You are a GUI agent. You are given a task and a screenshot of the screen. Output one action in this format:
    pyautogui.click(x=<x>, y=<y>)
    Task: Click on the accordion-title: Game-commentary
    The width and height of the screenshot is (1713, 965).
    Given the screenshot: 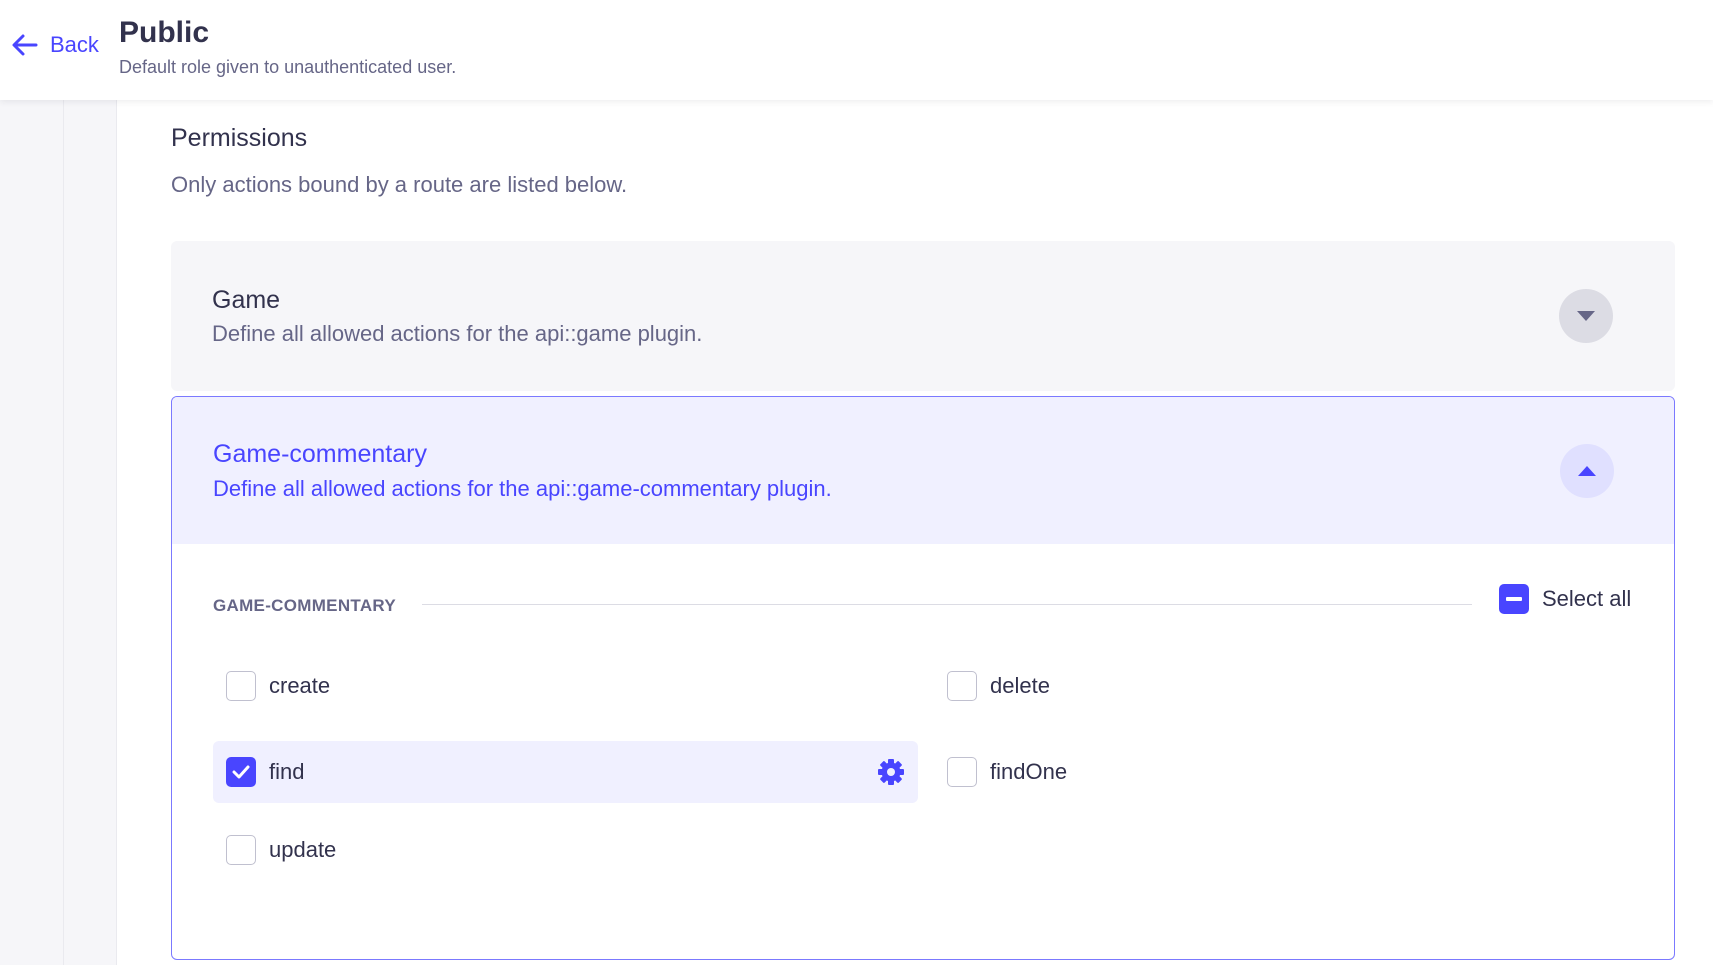 What is the action you would take?
    pyautogui.click(x=320, y=454)
    